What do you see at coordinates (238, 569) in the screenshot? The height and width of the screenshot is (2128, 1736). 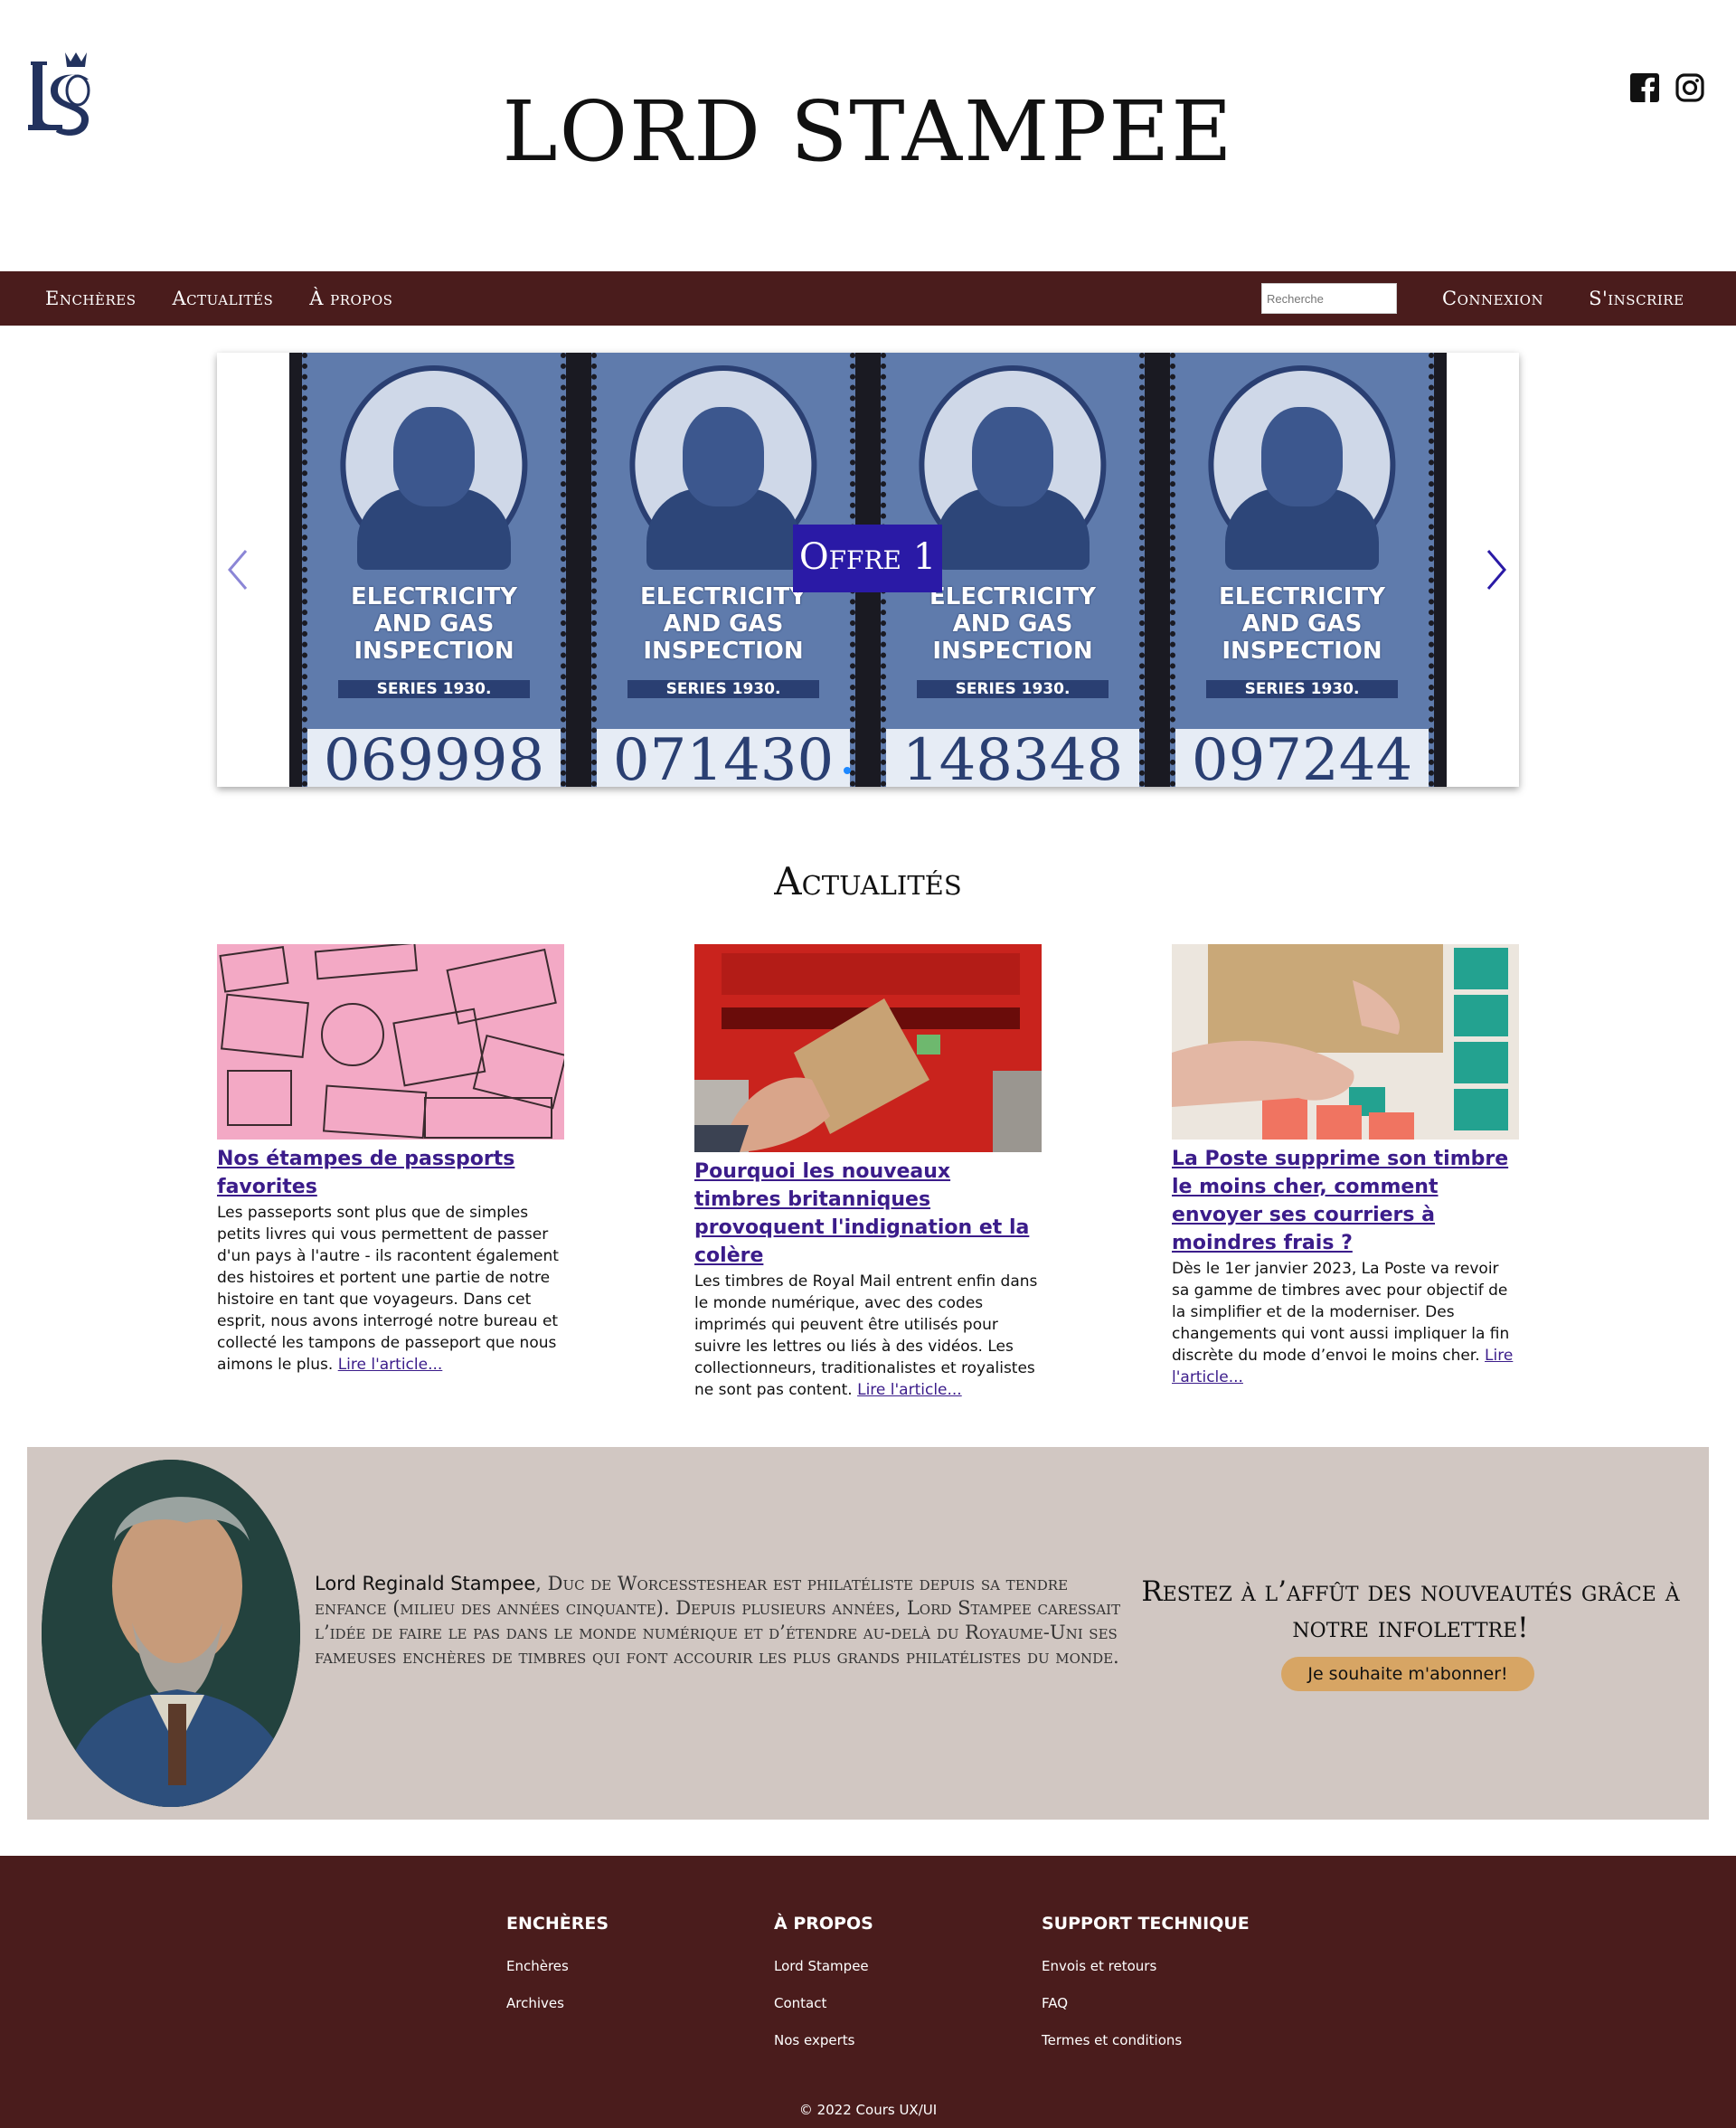 I see `chevron-left-icon` at bounding box center [238, 569].